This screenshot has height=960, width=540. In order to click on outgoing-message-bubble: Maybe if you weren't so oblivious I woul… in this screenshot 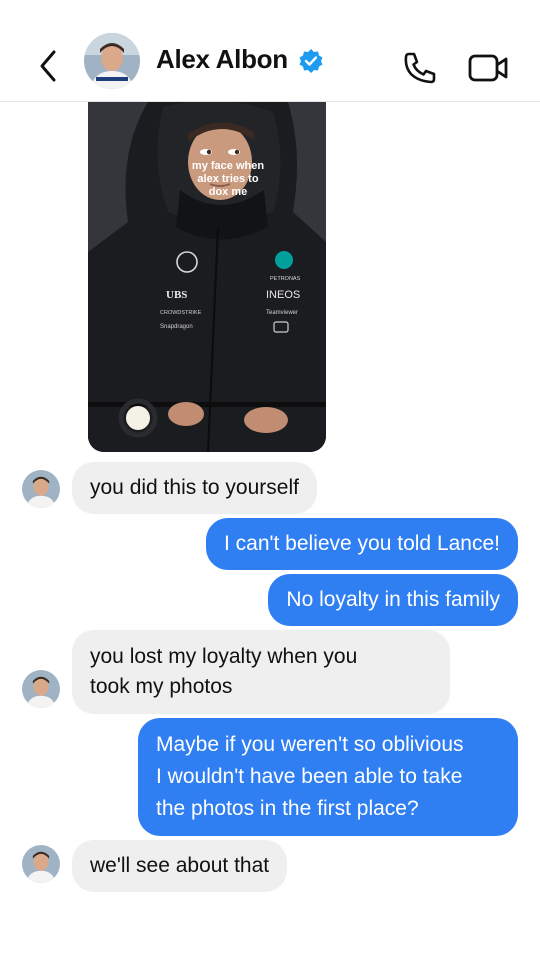, I will do `click(328, 777)`.